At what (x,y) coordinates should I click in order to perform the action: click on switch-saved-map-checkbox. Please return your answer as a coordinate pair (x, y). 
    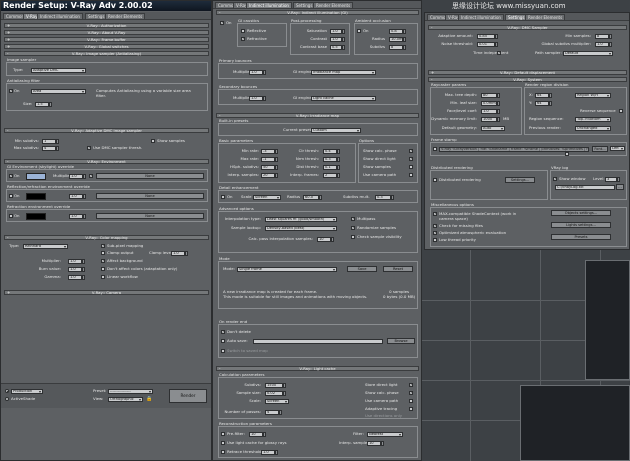
    Looking at the image, I should click on (223, 351).